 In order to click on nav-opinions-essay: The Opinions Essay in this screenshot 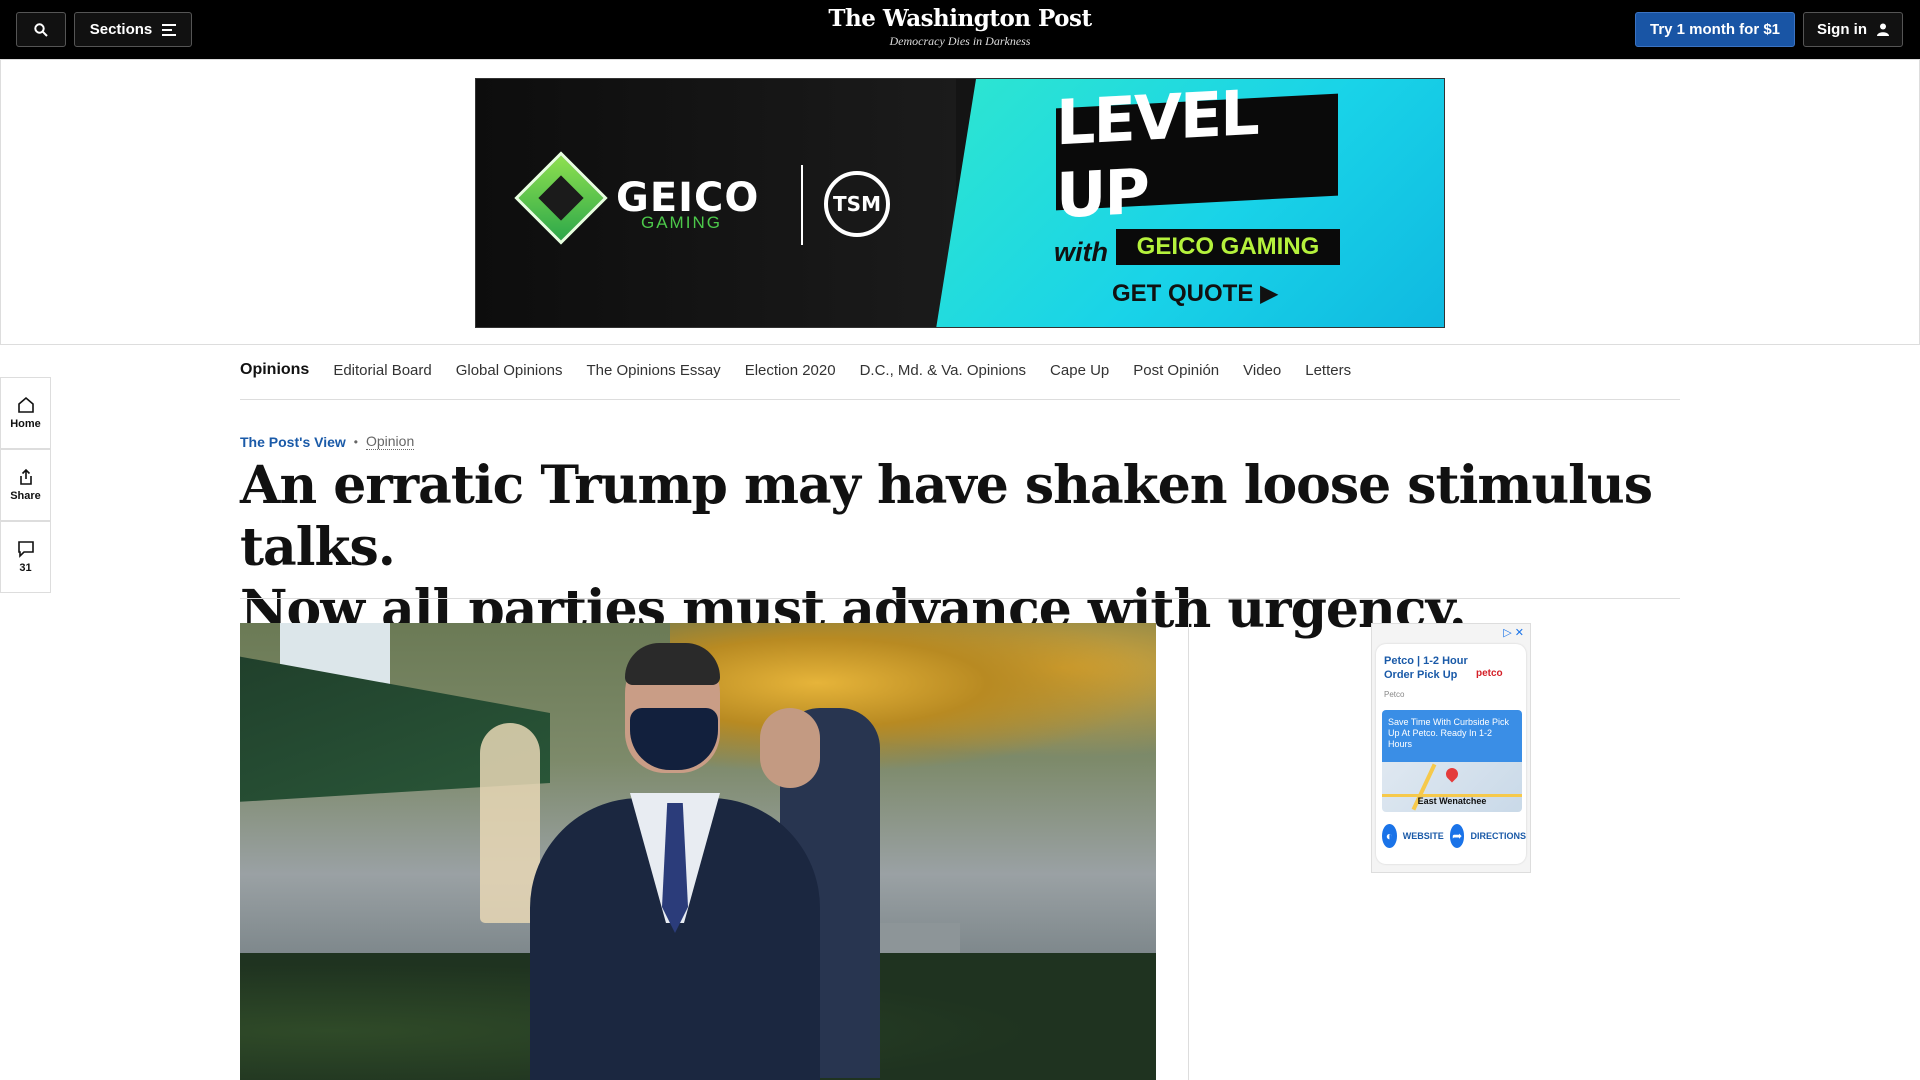, I will do `click(653, 370)`.